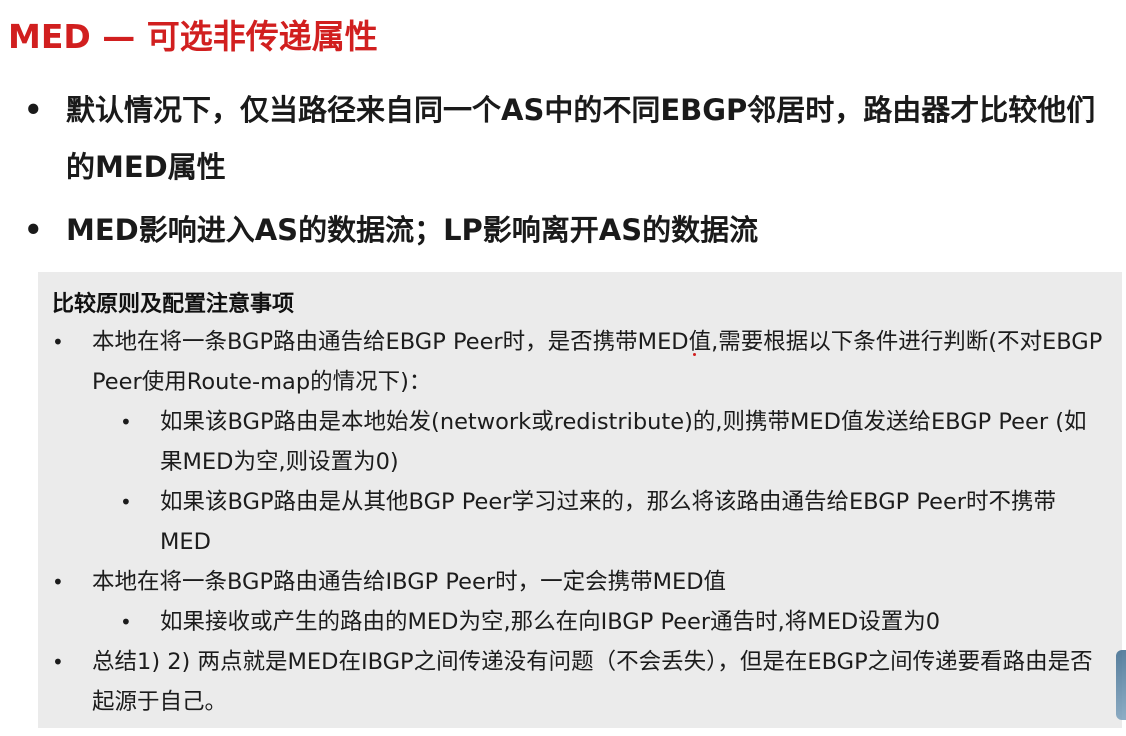 The image size is (1126, 736). What do you see at coordinates (1121, 685) in the screenshot?
I see `edge-decoration` at bounding box center [1121, 685].